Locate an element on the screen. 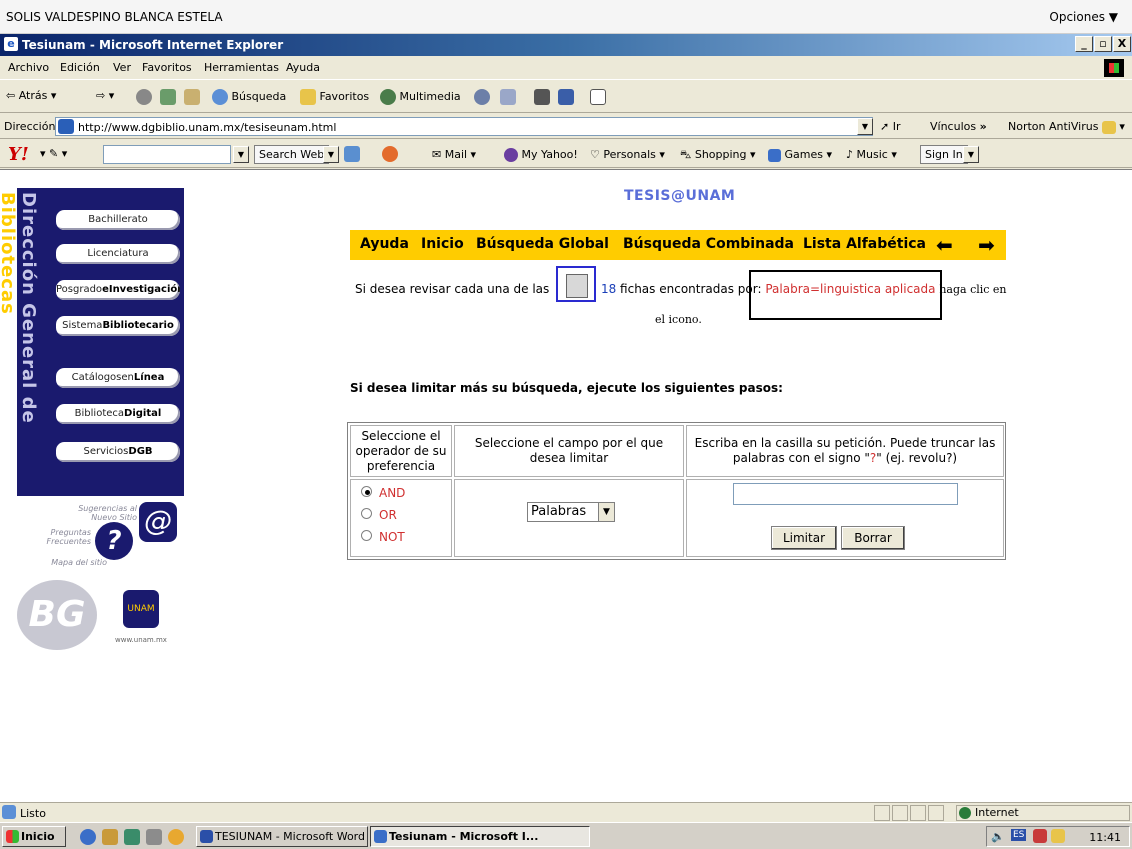 The image size is (1132, 849). vertical-title-part-a: Dirección General de is located at coordinates (28, 308).